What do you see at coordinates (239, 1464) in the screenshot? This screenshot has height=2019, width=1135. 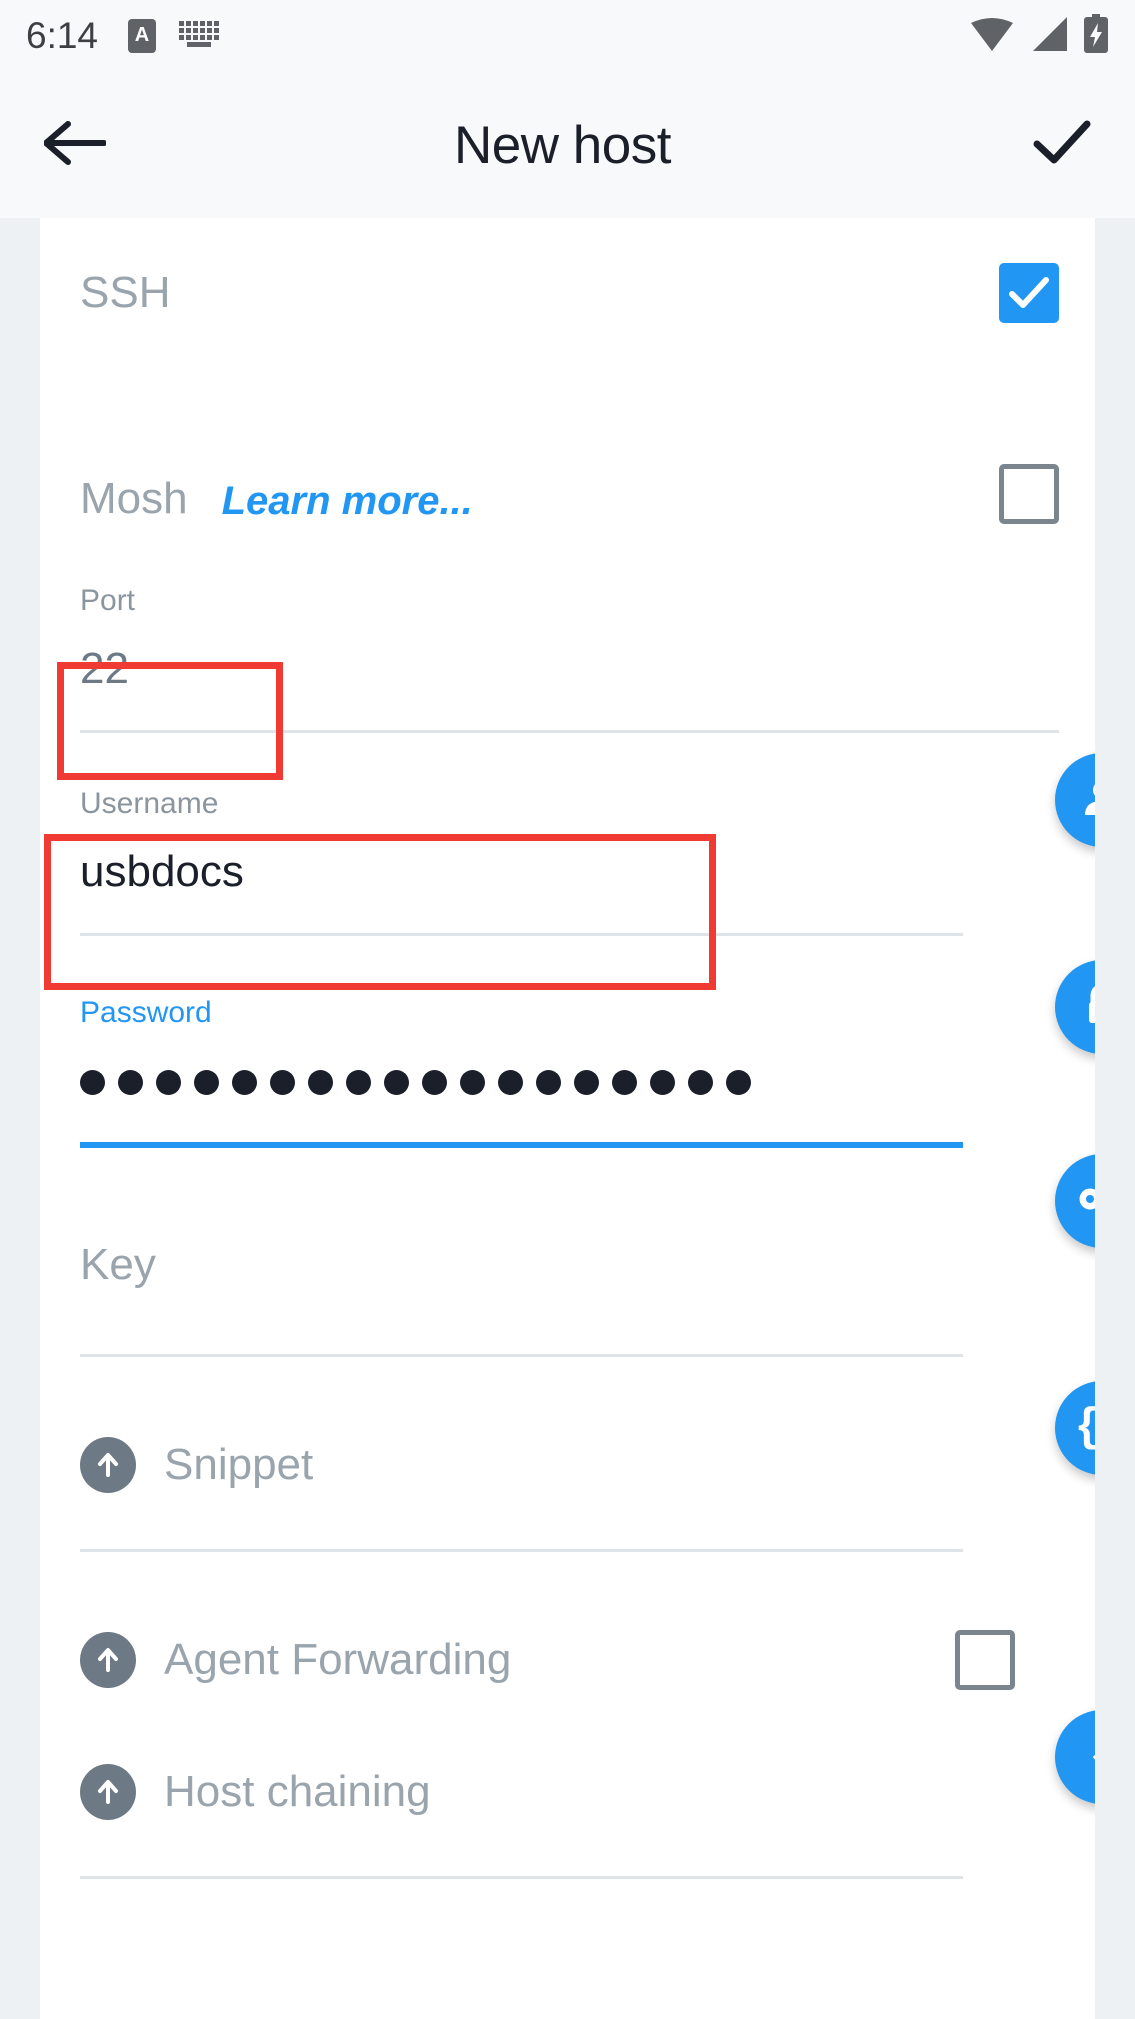 I see `snippet-label: Snippet` at bounding box center [239, 1464].